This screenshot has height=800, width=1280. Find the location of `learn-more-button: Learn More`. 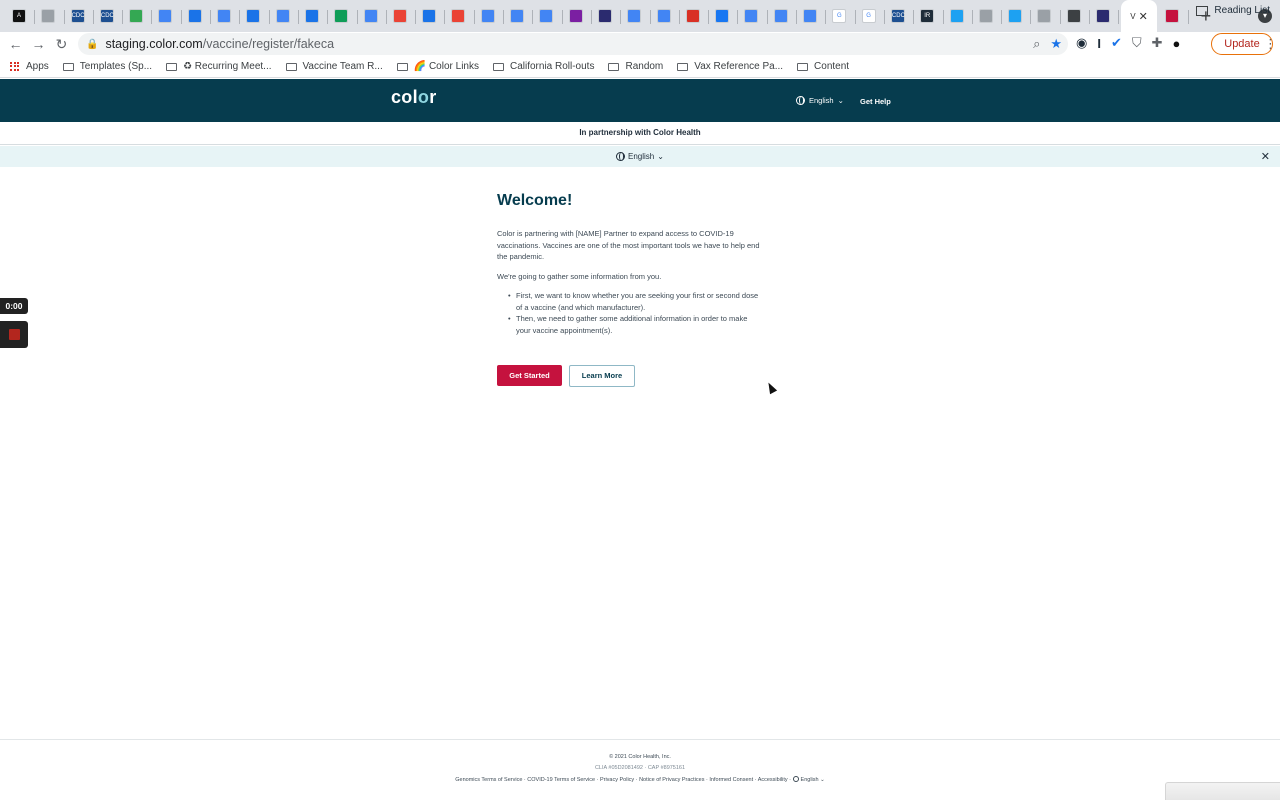

learn-more-button: Learn More is located at coordinates (602, 376).